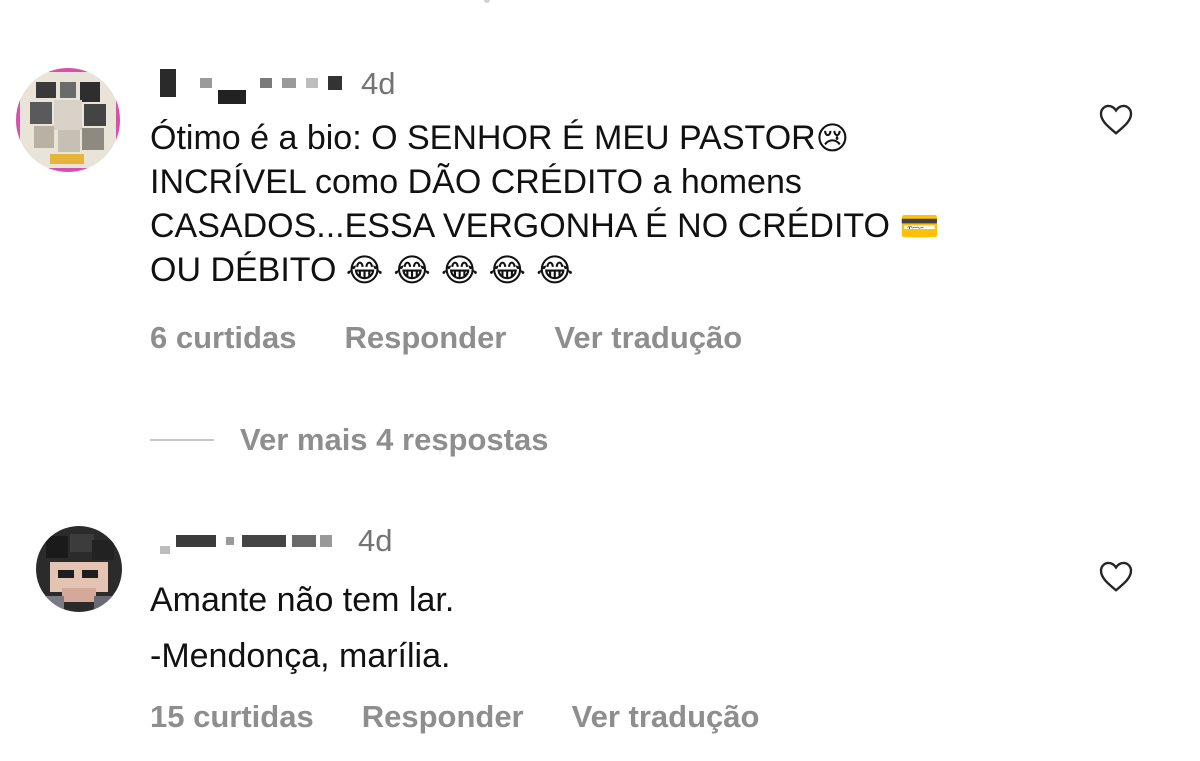  I want to click on comment-line: OU DÉBITO 😂 😂 😂 😂 😂, so click(362, 270).